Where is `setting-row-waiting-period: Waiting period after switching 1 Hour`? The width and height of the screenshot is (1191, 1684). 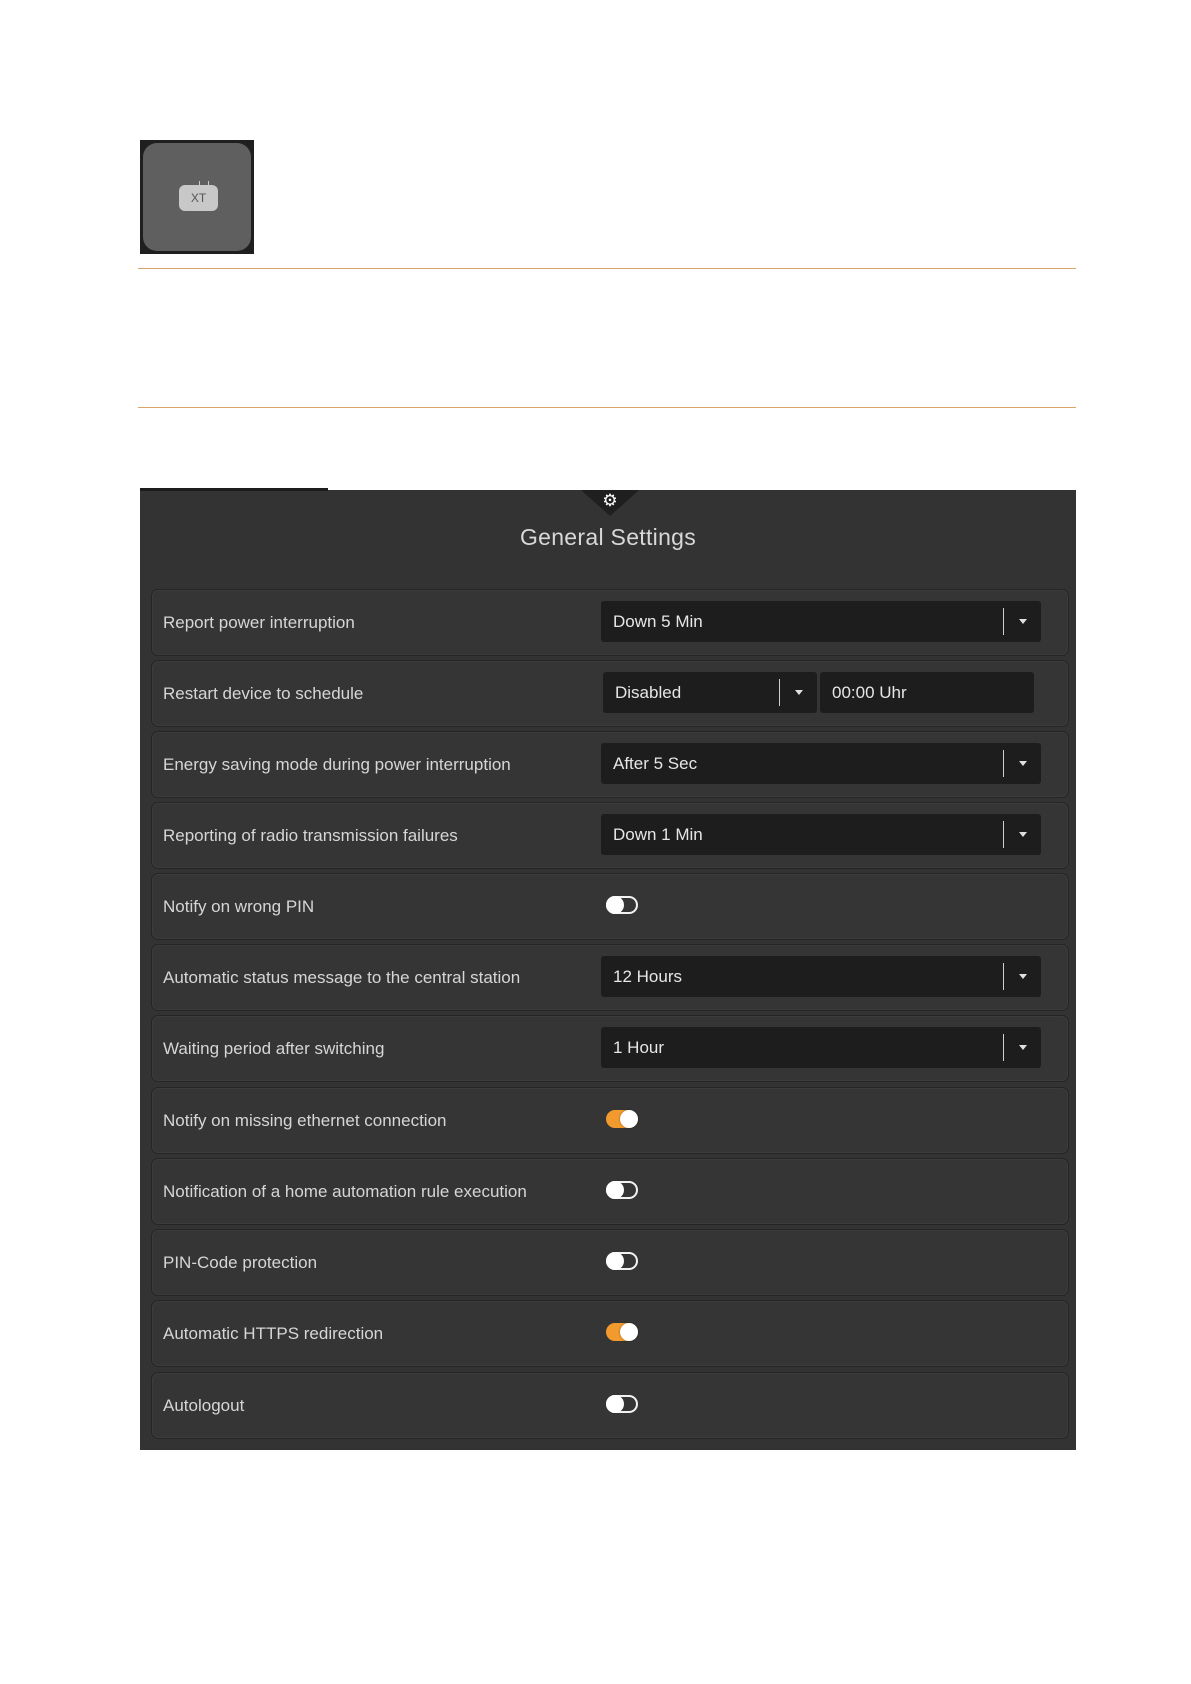
setting-row-waiting-period: Waiting period after switching 1 Hour is located at coordinates (610, 1048).